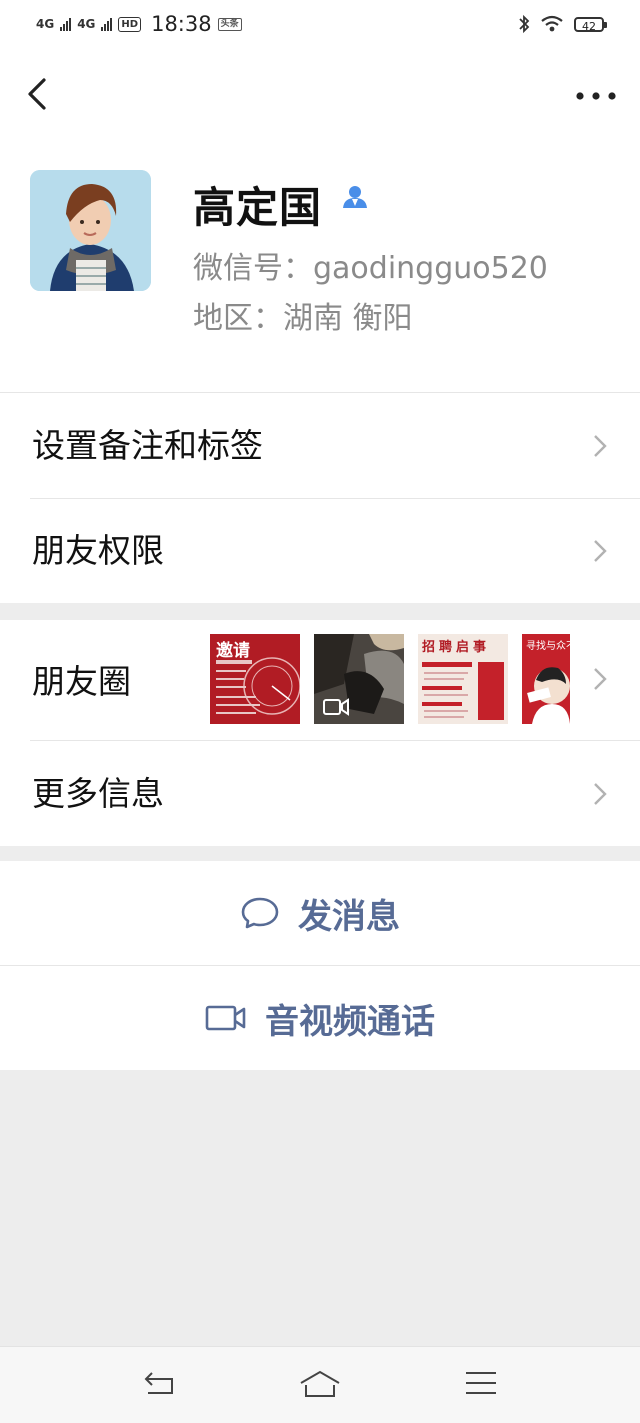 The width and height of the screenshot is (640, 1423). I want to click on more-dots-icon, so click(596, 96).